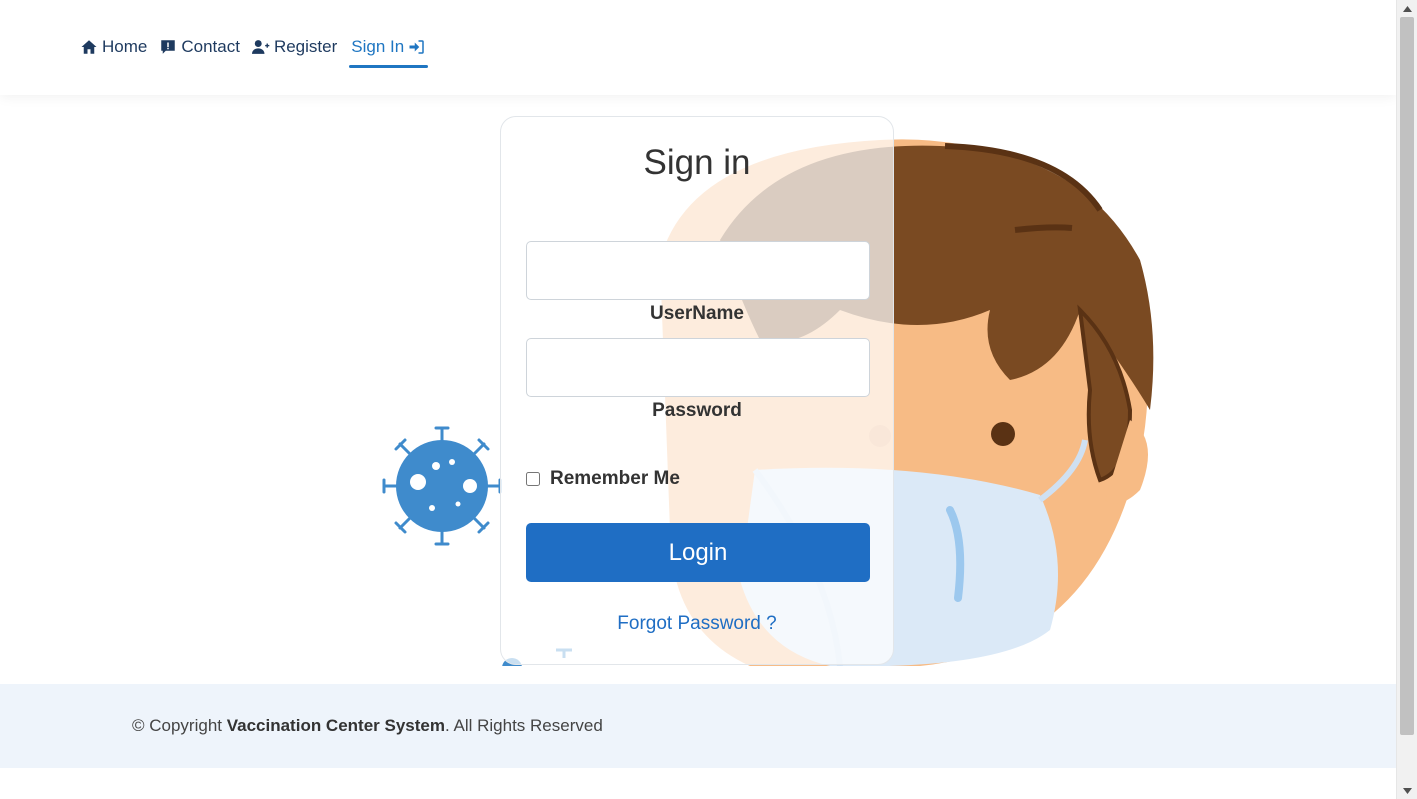 This screenshot has width=1417, height=799. I want to click on sign-in-icon, so click(416, 47).